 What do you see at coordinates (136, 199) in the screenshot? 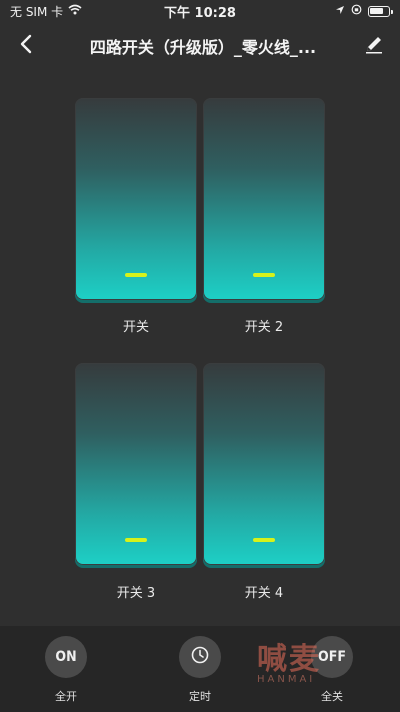
I see `switch-1-toggle` at bounding box center [136, 199].